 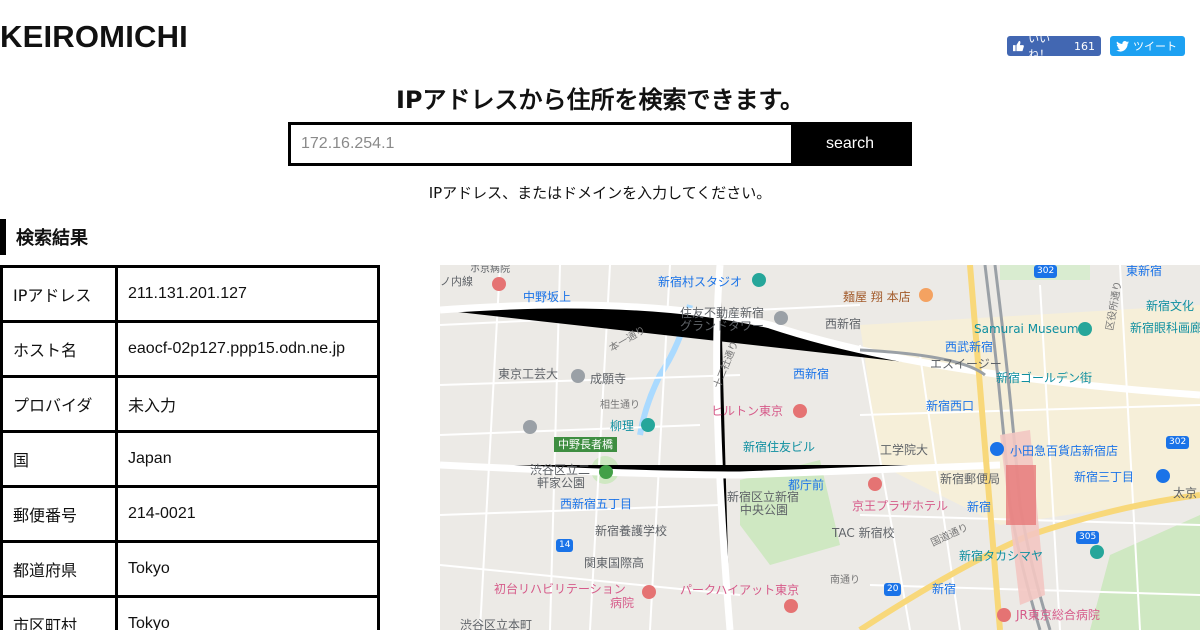 I want to click on map-label-menya-sho: 麺屋 翔 本店, so click(x=877, y=297).